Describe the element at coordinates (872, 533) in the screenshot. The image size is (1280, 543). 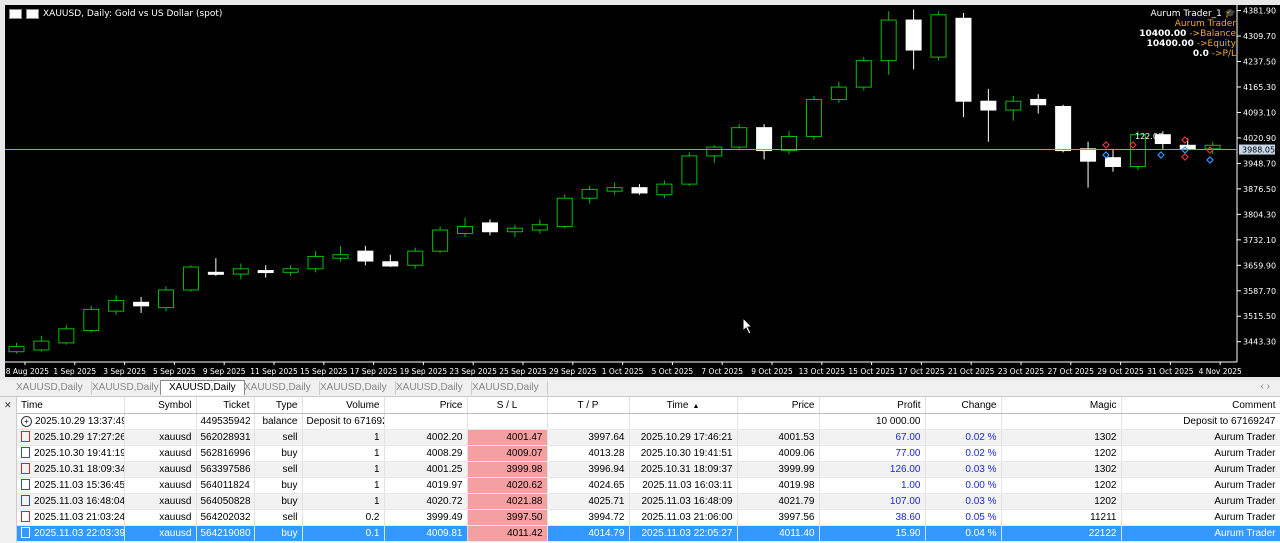
I see `cell-profit: 15.90` at that location.